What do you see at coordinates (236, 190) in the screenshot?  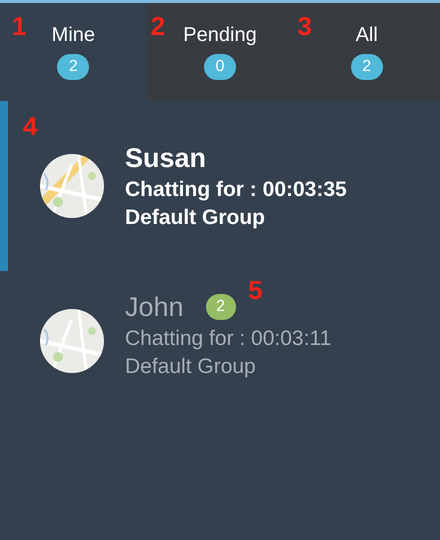 I see `chat-duration: Chatting for : 00:03:35` at bounding box center [236, 190].